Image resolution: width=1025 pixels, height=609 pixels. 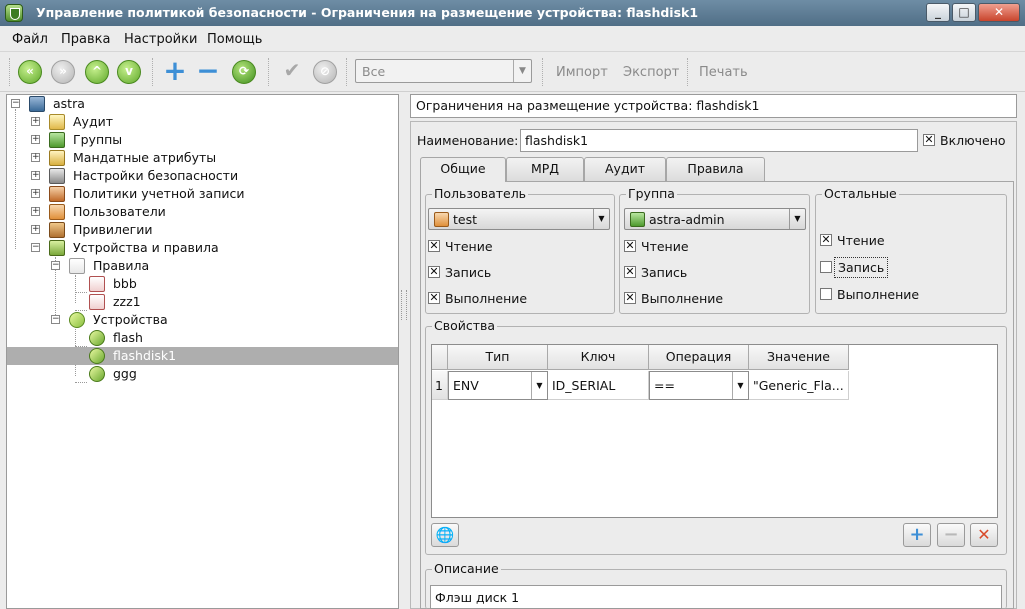 I want to click on tree-item-users: + Пользователи, so click(x=211, y=212).